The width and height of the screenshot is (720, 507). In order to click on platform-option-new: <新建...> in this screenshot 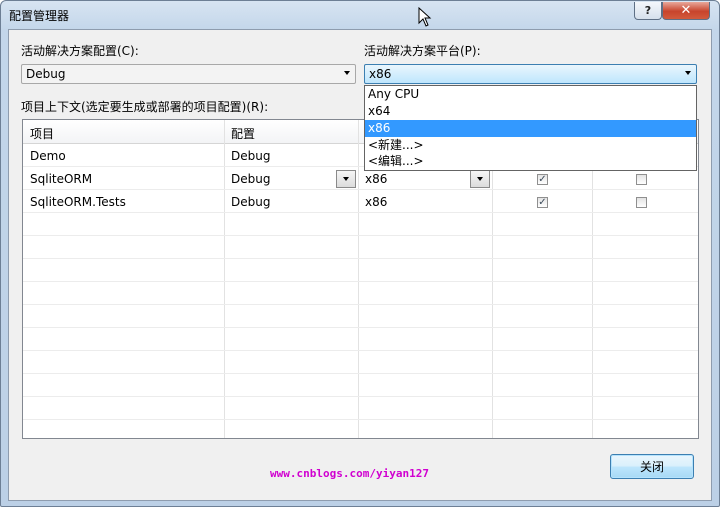, I will do `click(530, 145)`.